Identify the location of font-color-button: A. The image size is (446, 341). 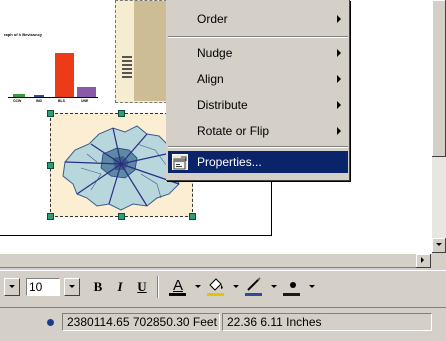
(178, 288).